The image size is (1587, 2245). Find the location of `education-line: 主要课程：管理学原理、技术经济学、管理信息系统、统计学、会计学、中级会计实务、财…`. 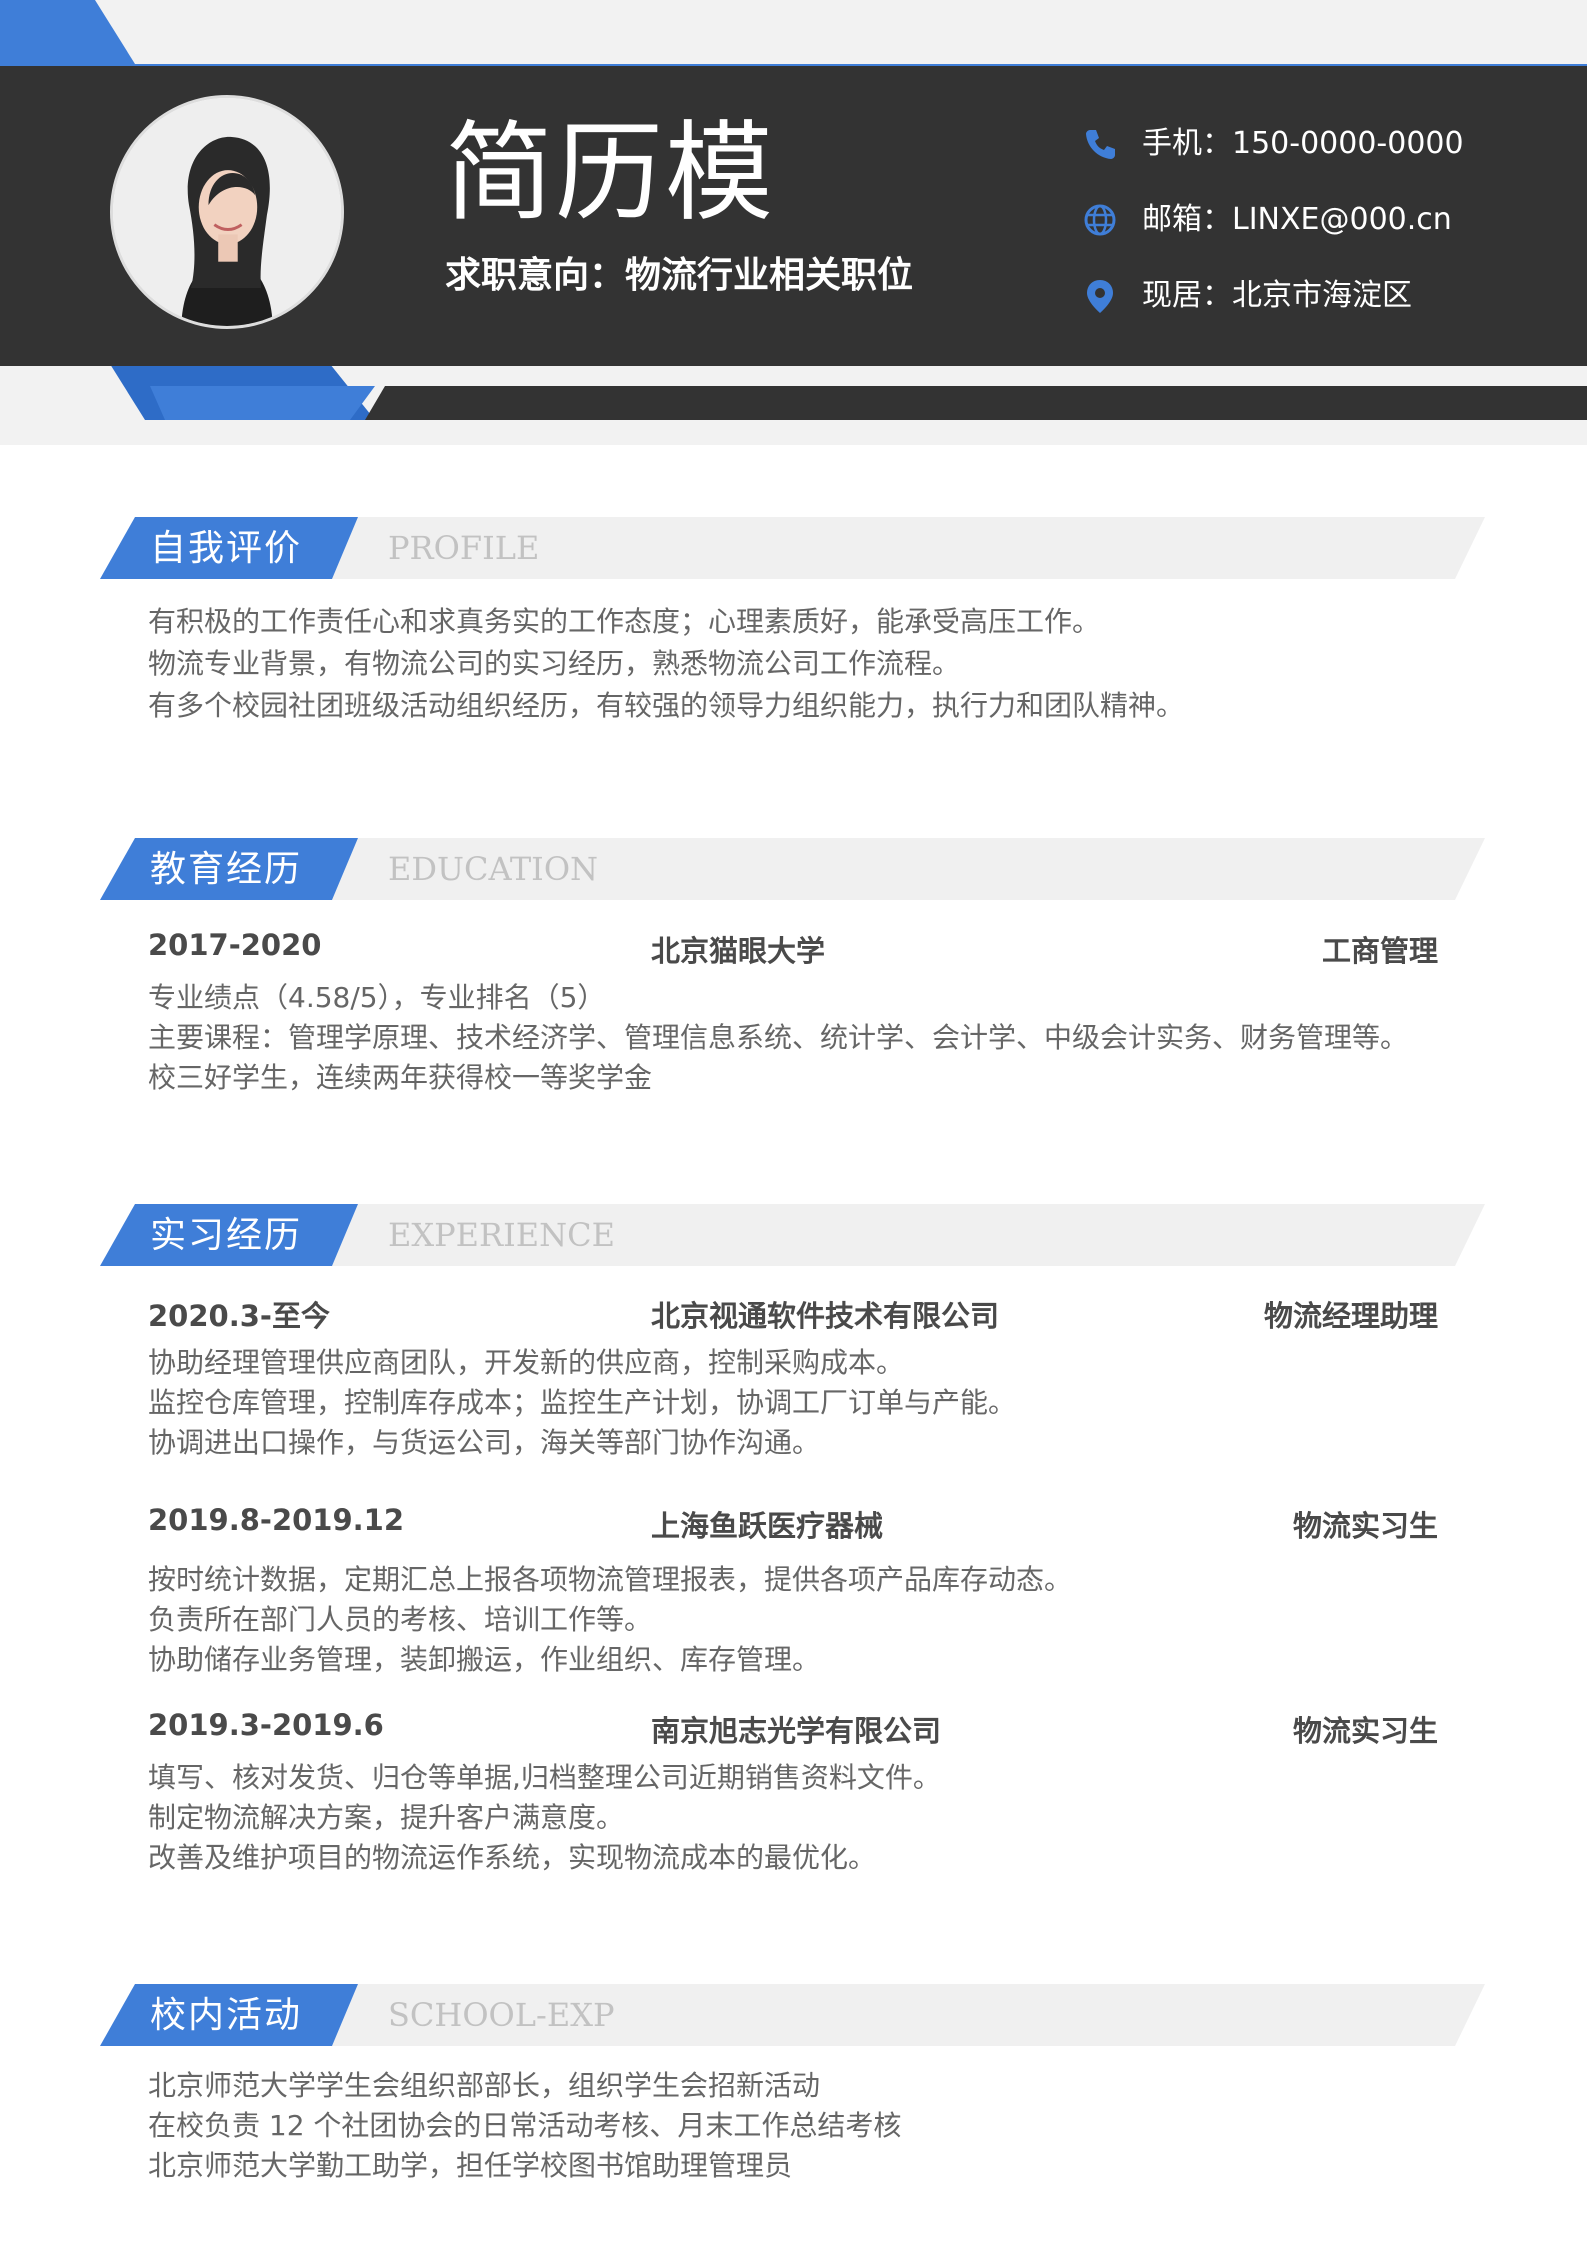

education-line: 主要课程：管理学原理、技术经济学、管理信息系统、统计学、会计学、中级会计实务、财… is located at coordinates (778, 1037).